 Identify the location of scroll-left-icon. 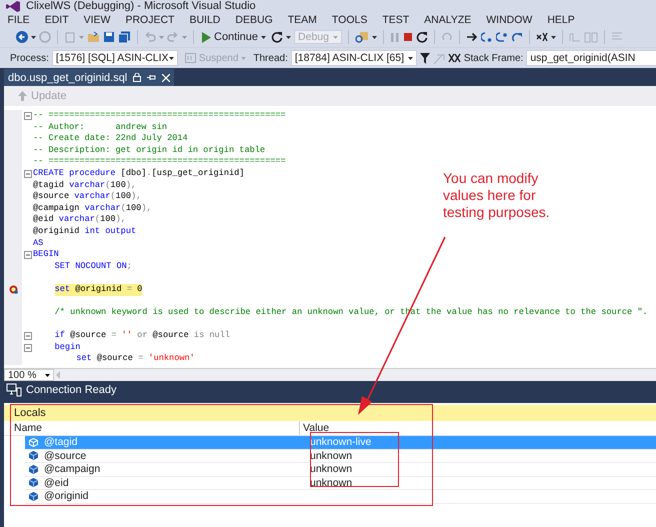
(58, 375).